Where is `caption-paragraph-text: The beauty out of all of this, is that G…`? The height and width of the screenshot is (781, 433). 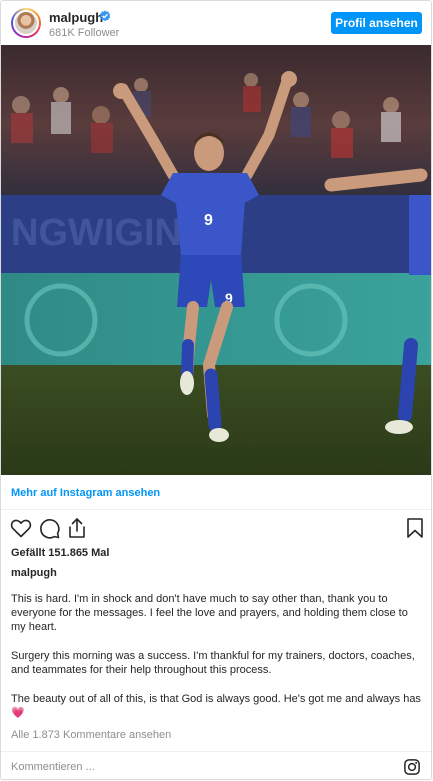
caption-paragraph-text: The beauty out of all of this, is that G… is located at coordinates (216, 699).